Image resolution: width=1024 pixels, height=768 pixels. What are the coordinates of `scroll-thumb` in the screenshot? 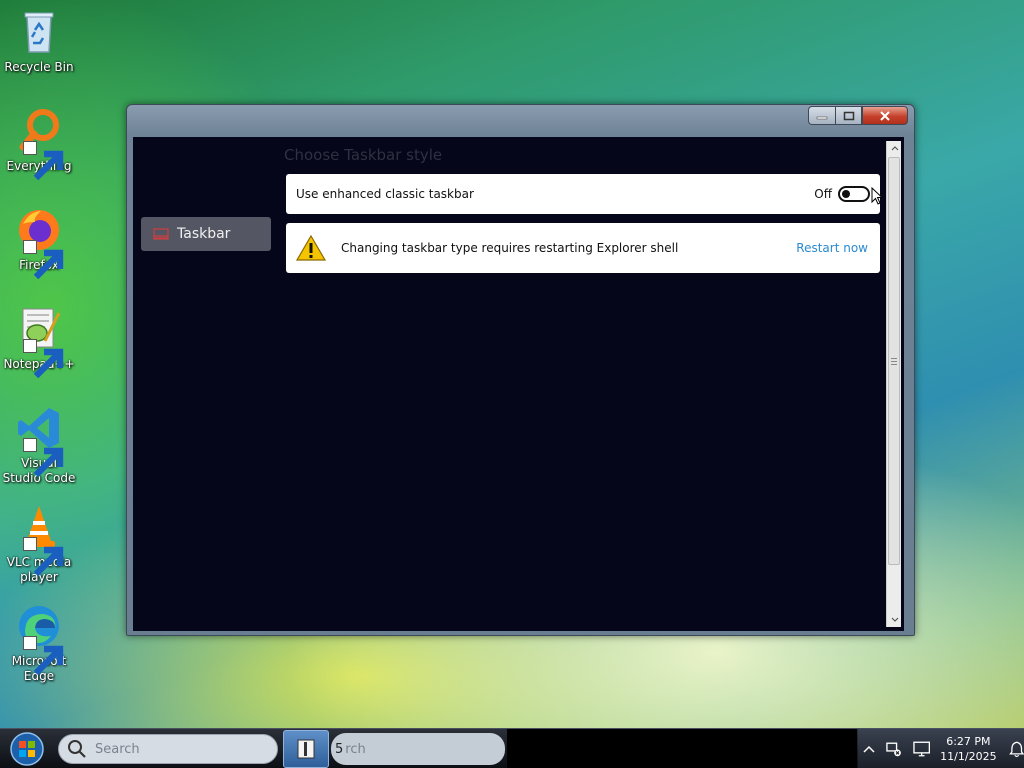 It's located at (894, 361).